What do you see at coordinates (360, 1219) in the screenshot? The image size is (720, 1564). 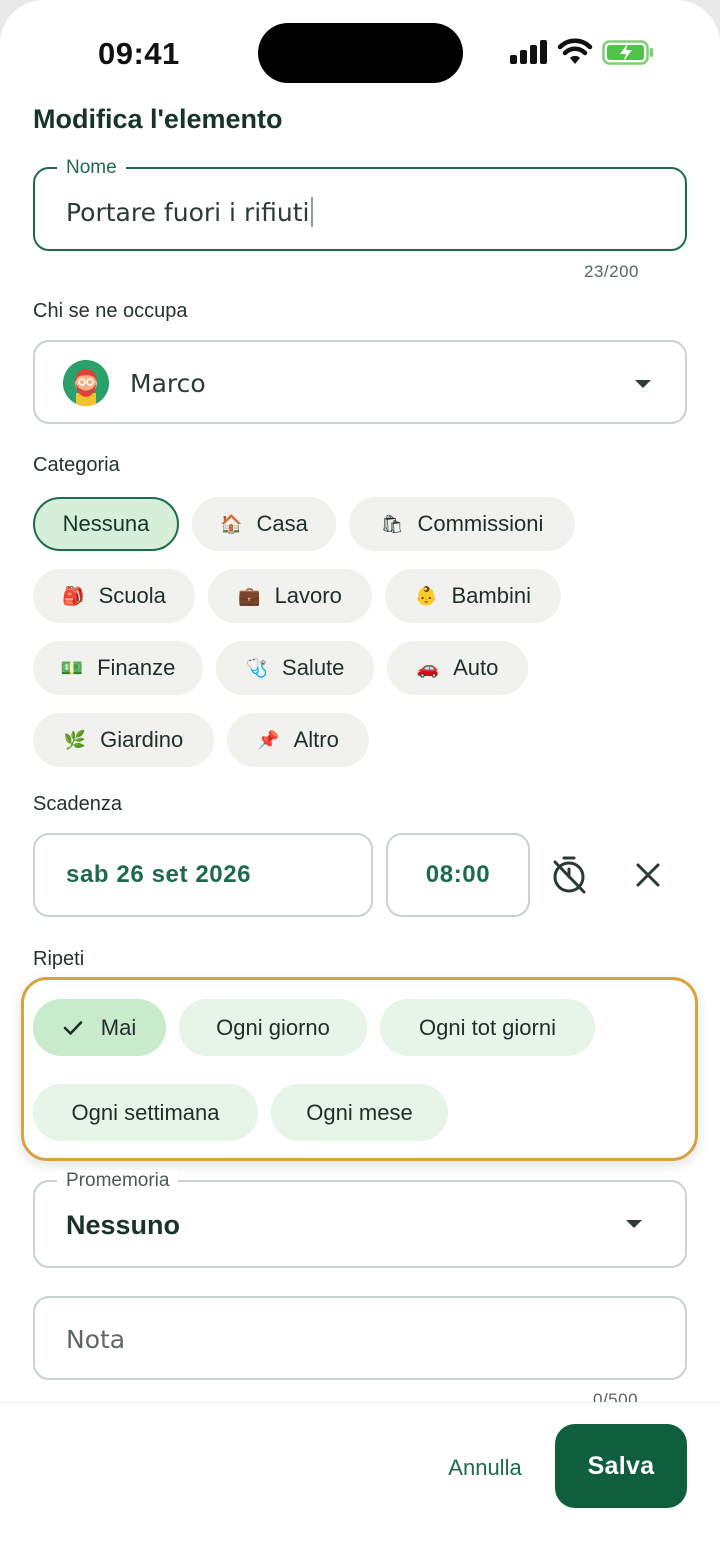 I see `reminder-dropdown: Promemoria Nessuno` at bounding box center [360, 1219].